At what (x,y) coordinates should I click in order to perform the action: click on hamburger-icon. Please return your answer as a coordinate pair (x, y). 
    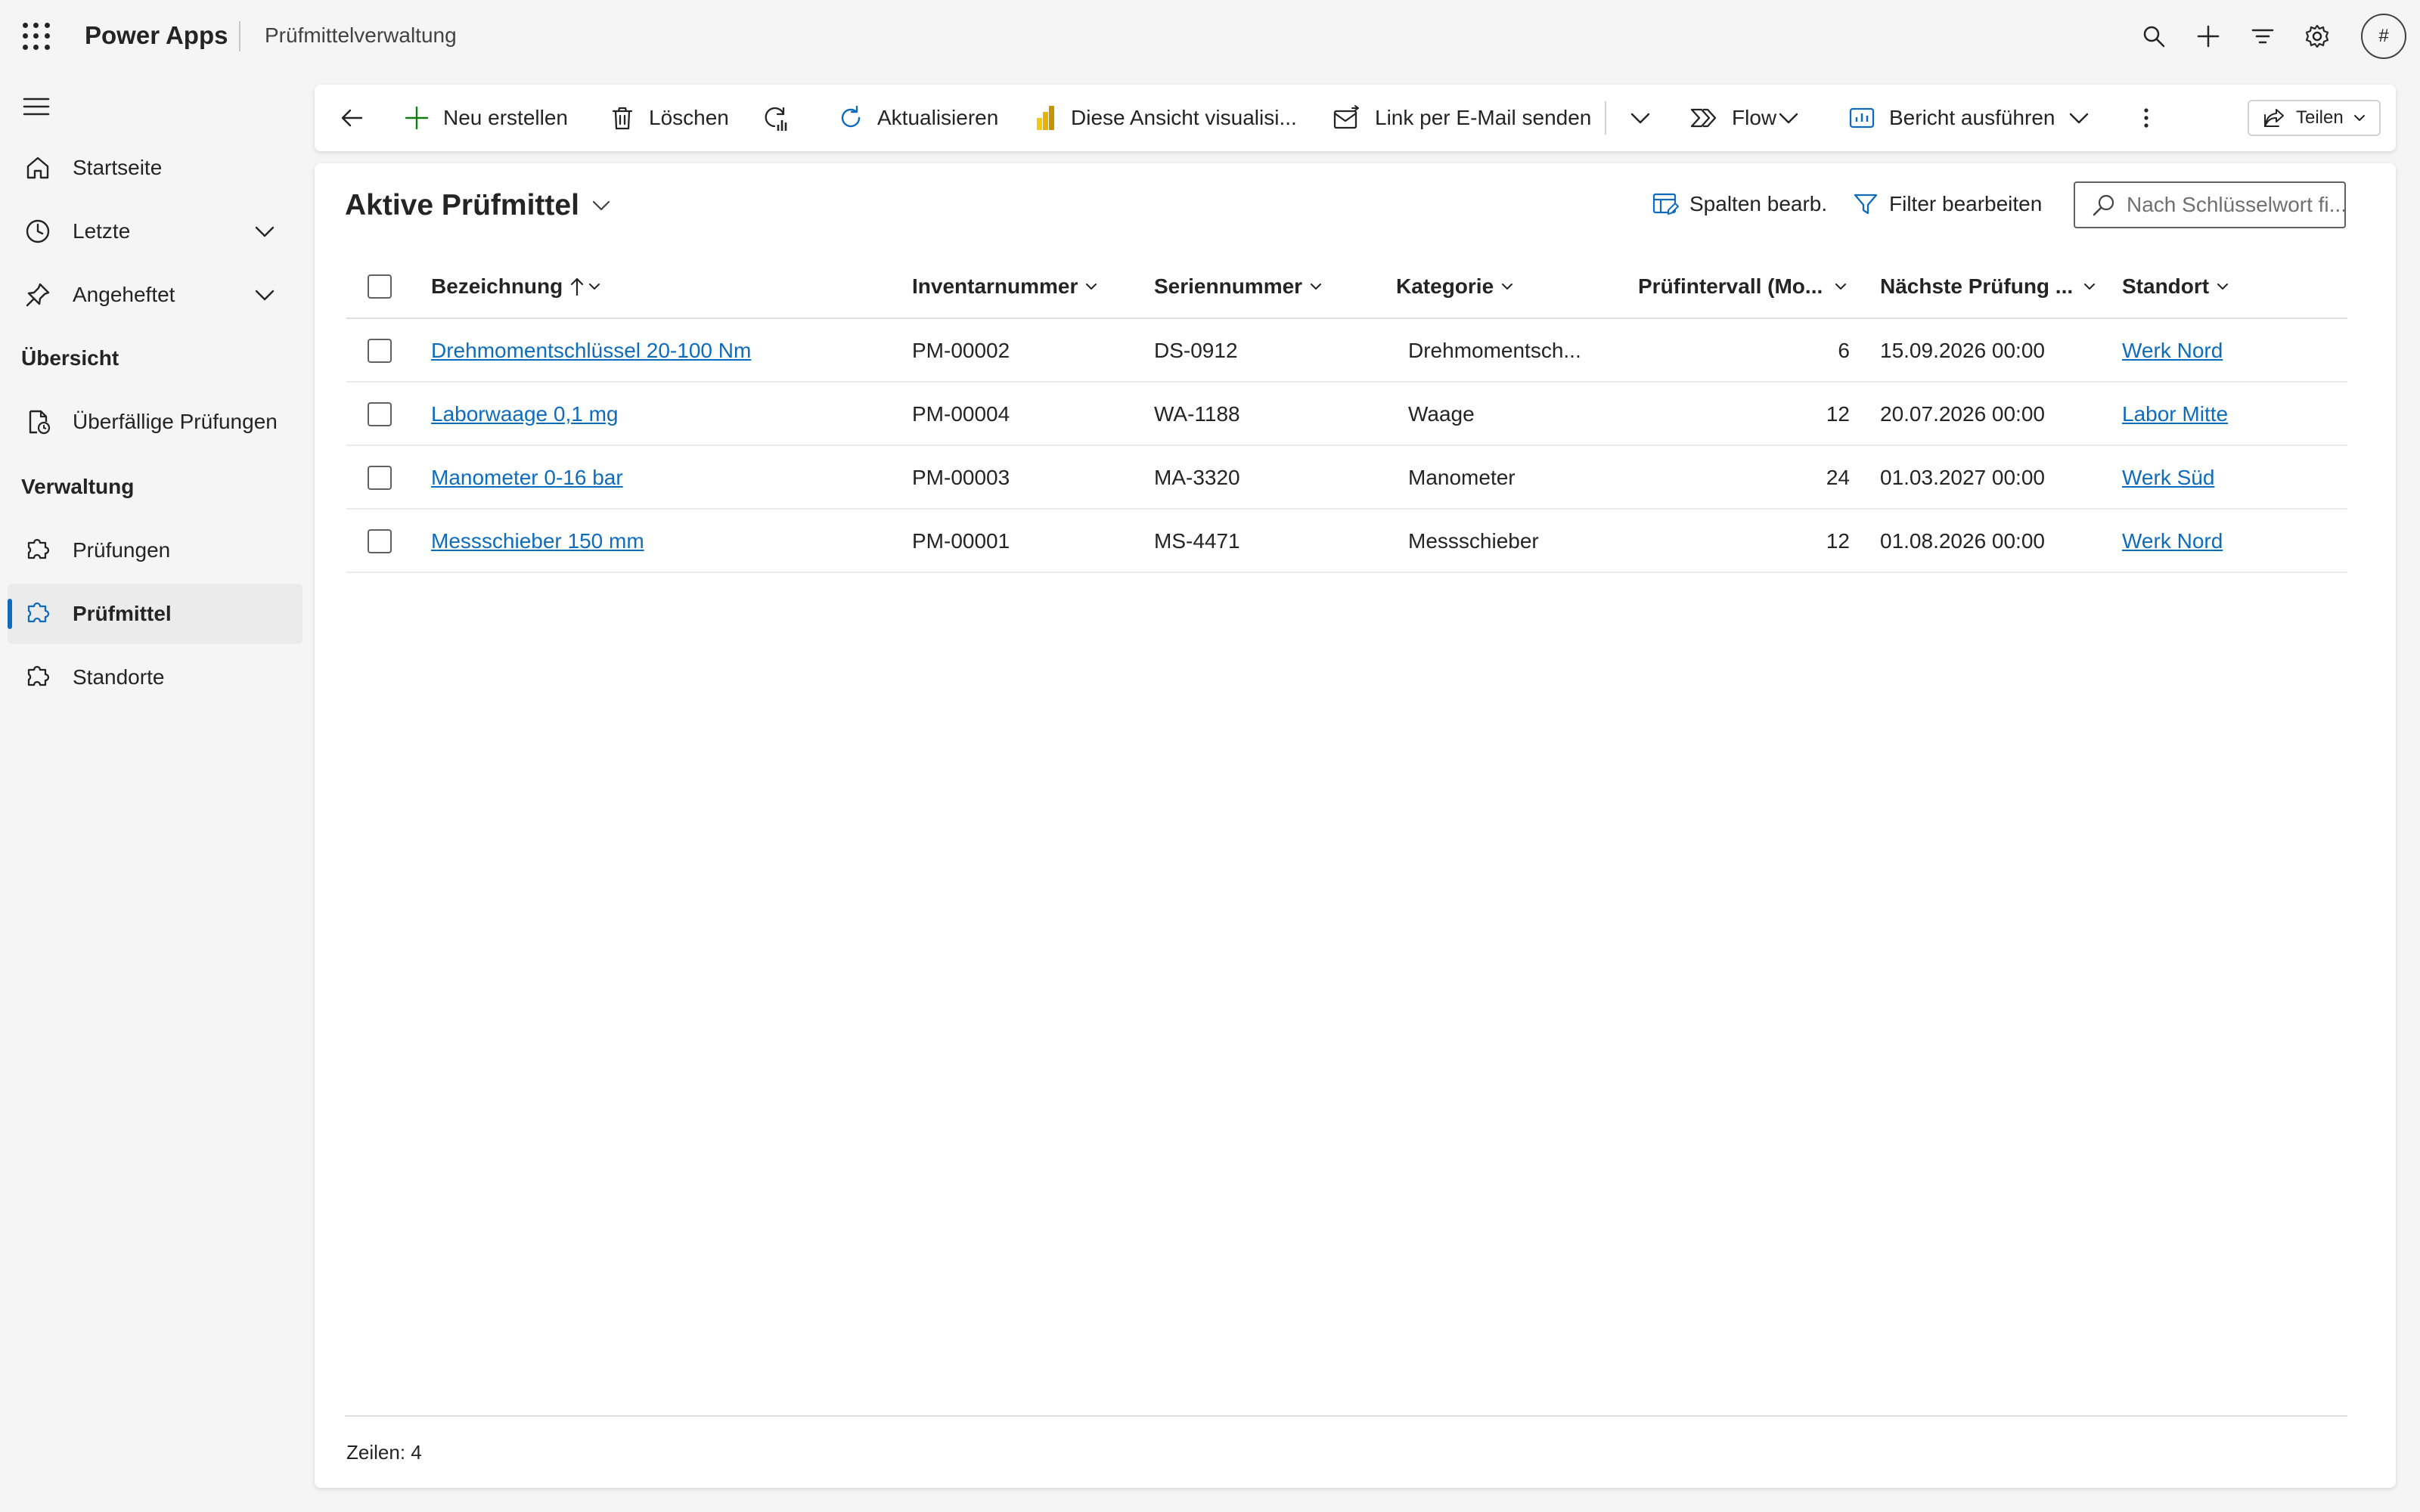
    Looking at the image, I should click on (36, 106).